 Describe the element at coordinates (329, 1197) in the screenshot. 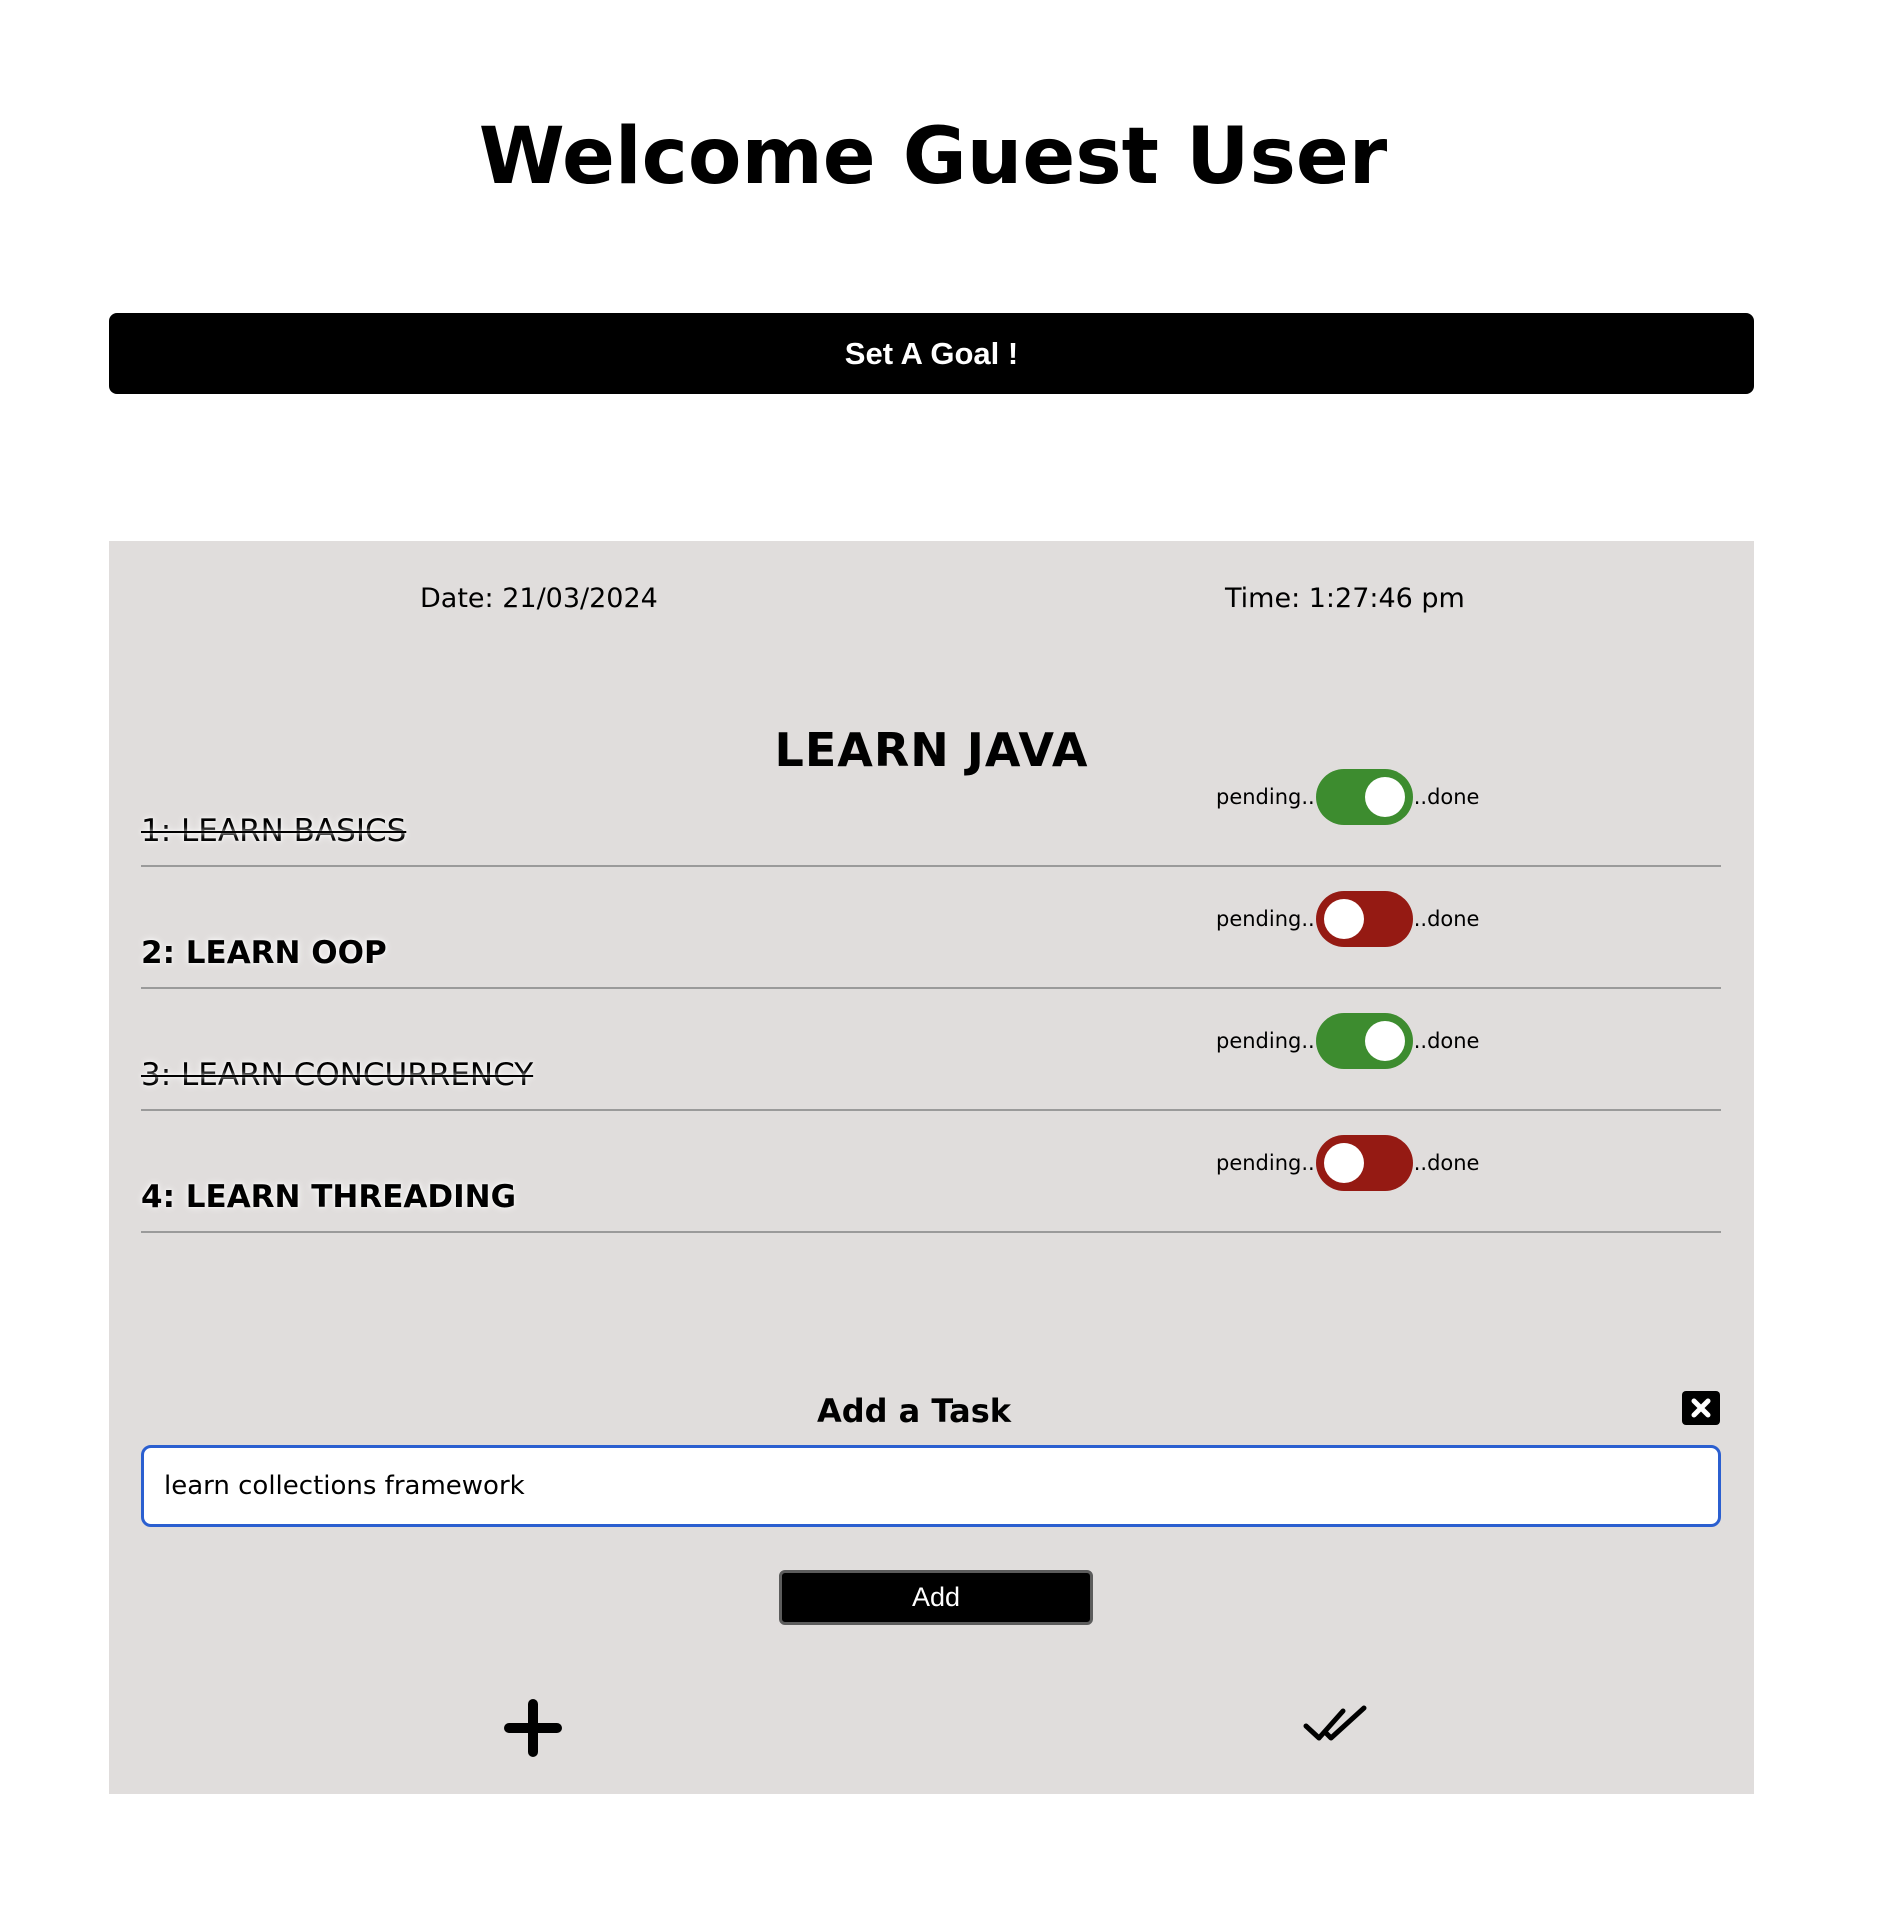

I see `task-label: 4: LEARN THREADING` at that location.